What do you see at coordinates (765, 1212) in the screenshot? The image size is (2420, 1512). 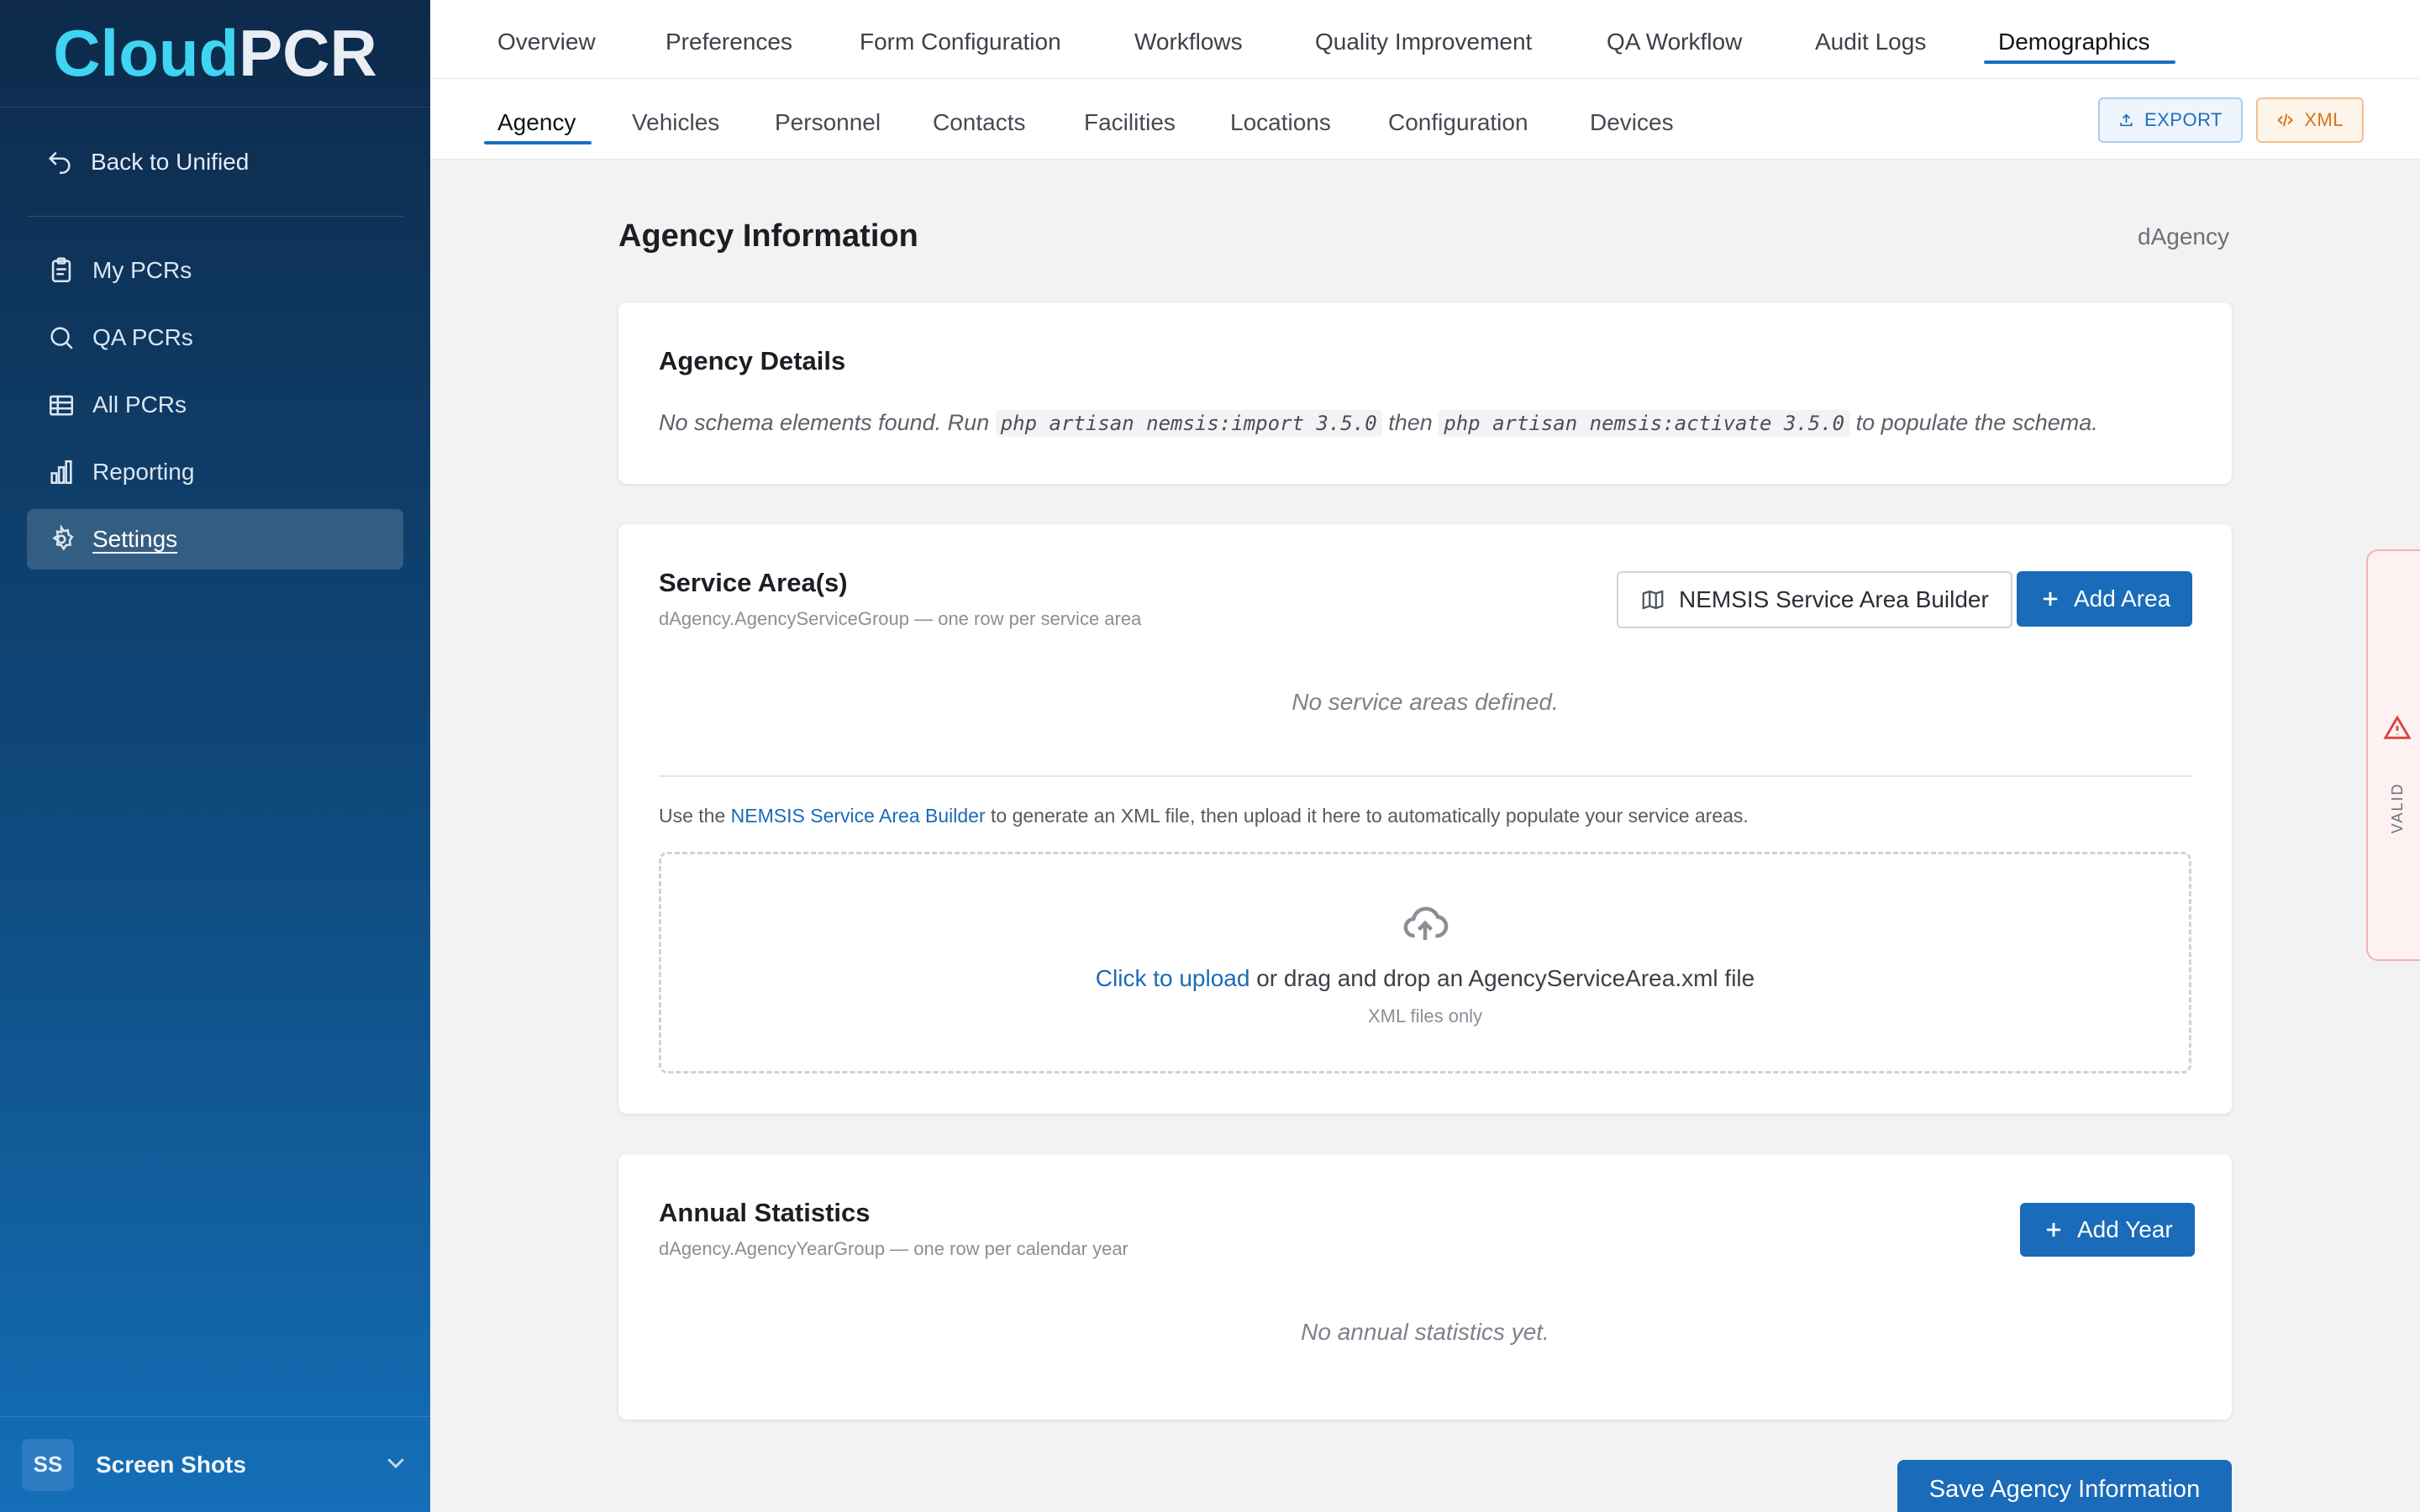 I see `card-title: Annual Statistics` at bounding box center [765, 1212].